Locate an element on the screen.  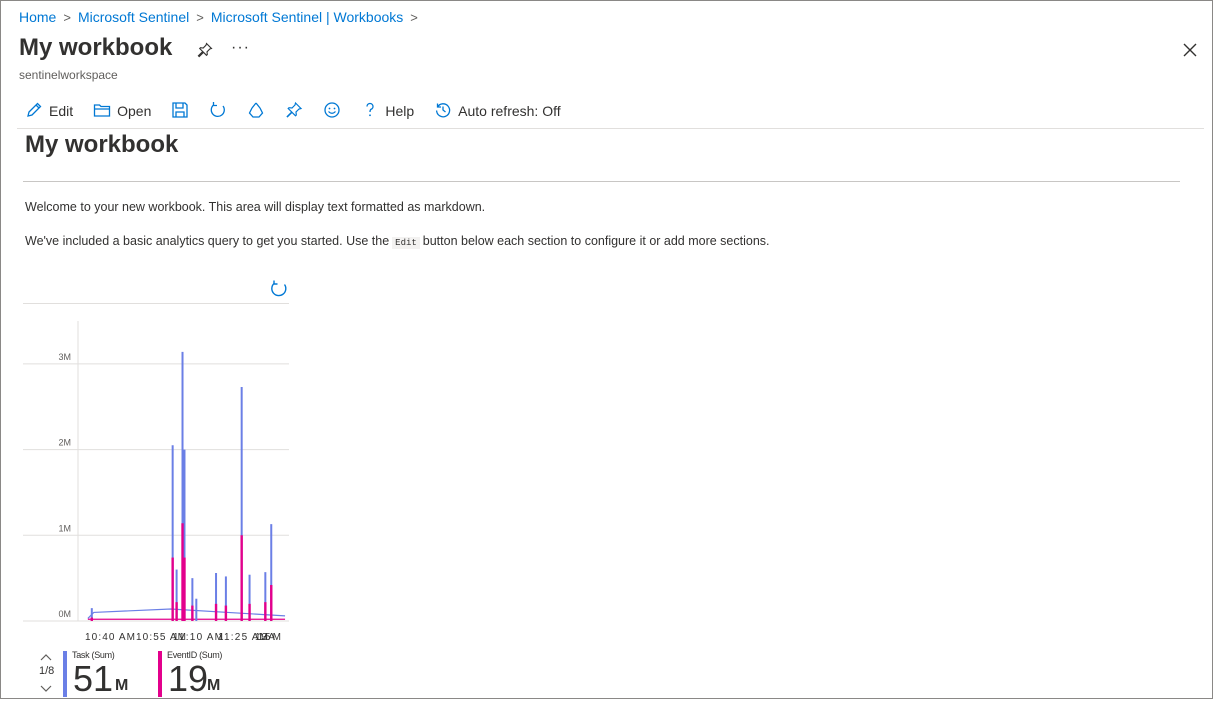
edit-code-snippet: Edit is located at coordinates (406, 243).